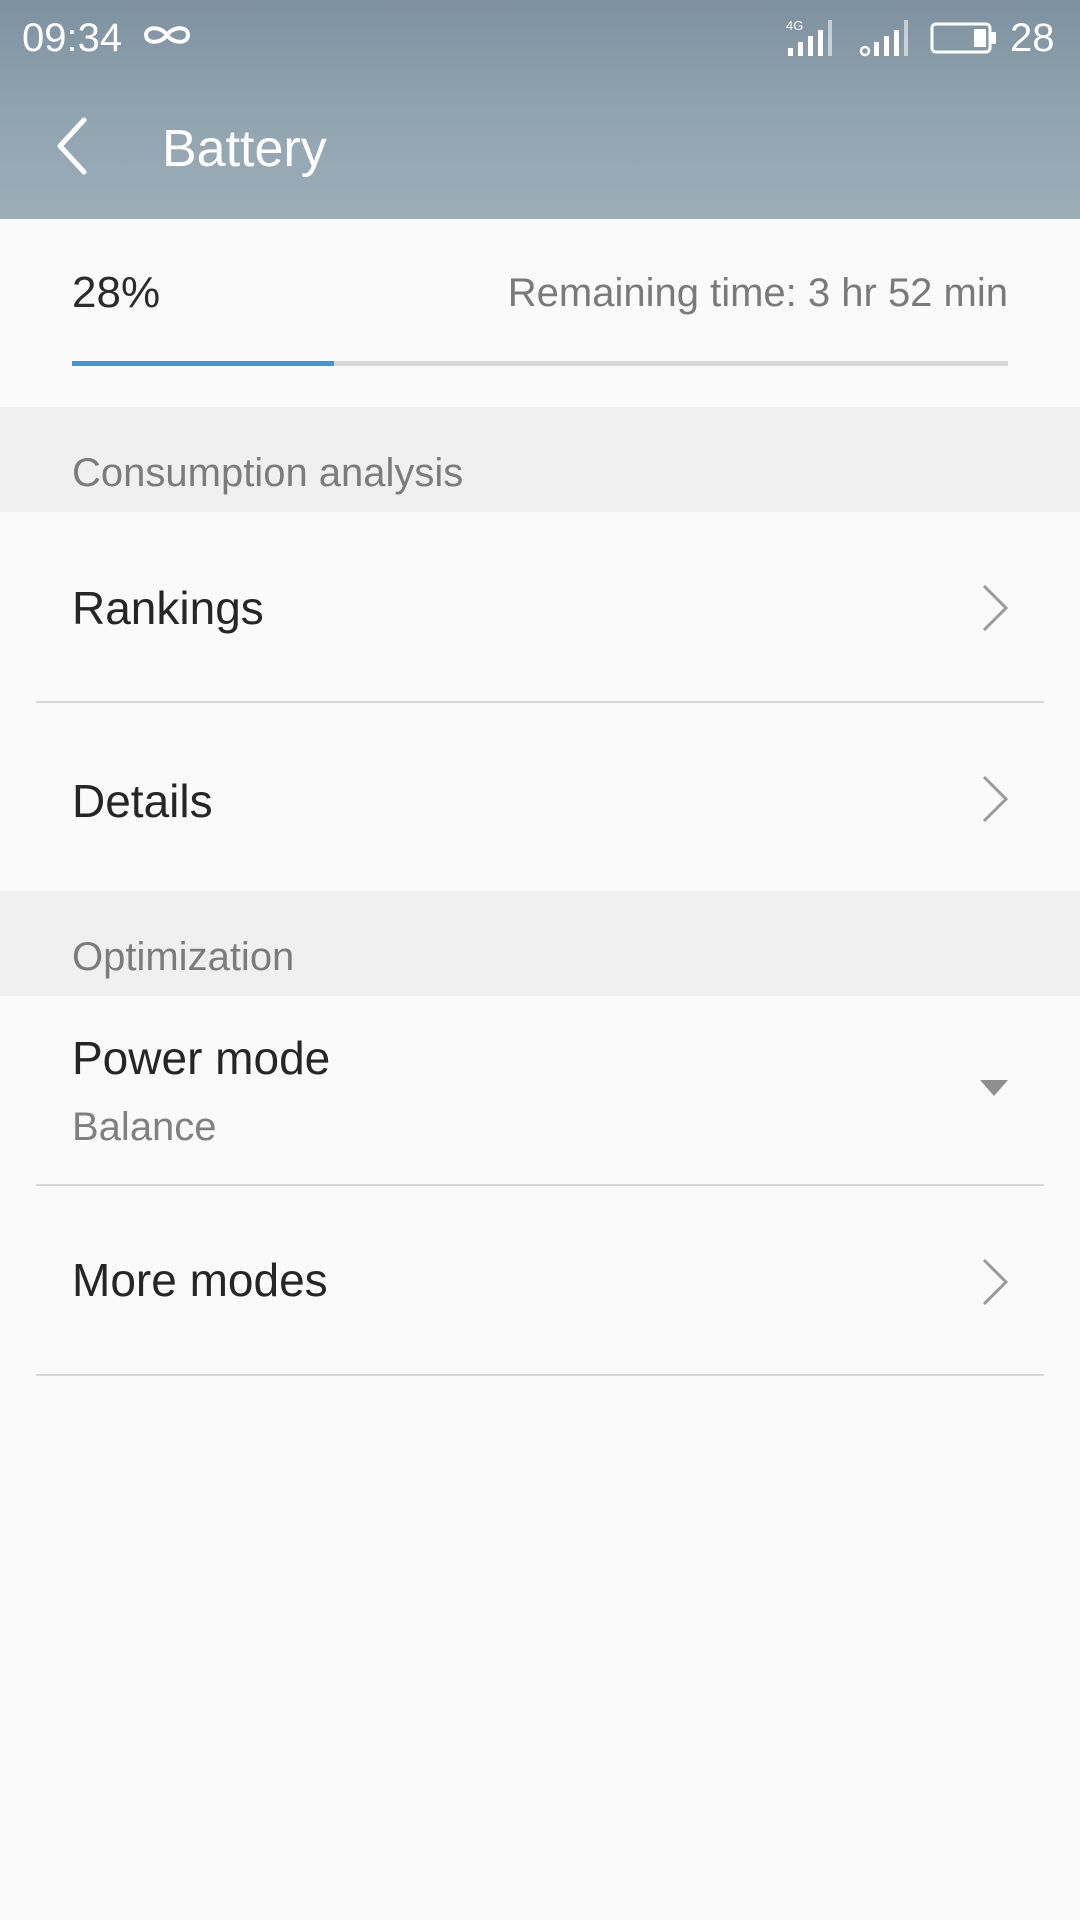 Image resolution: width=1080 pixels, height=1920 pixels. I want to click on details-label: Details, so click(142, 801).